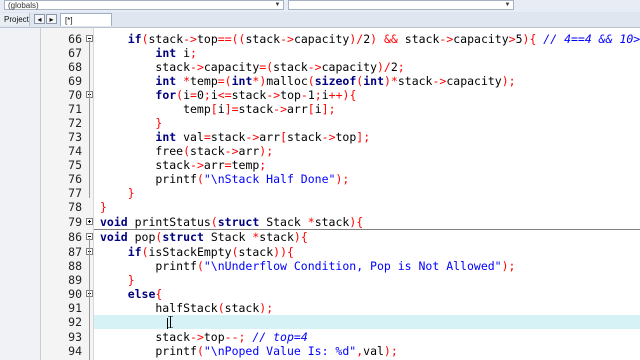 The image size is (640, 360). What do you see at coordinates (354, 322) in the screenshot?
I see `code-line: 92` at bounding box center [354, 322].